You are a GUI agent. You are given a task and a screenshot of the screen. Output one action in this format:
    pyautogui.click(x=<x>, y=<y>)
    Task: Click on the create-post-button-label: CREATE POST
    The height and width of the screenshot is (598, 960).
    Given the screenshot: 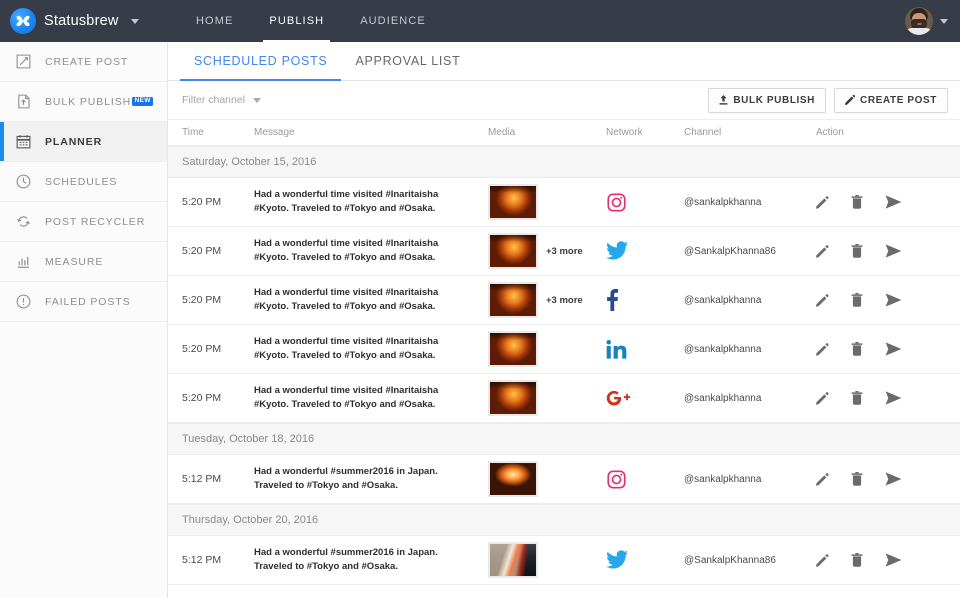 What is the action you would take?
    pyautogui.click(x=898, y=100)
    